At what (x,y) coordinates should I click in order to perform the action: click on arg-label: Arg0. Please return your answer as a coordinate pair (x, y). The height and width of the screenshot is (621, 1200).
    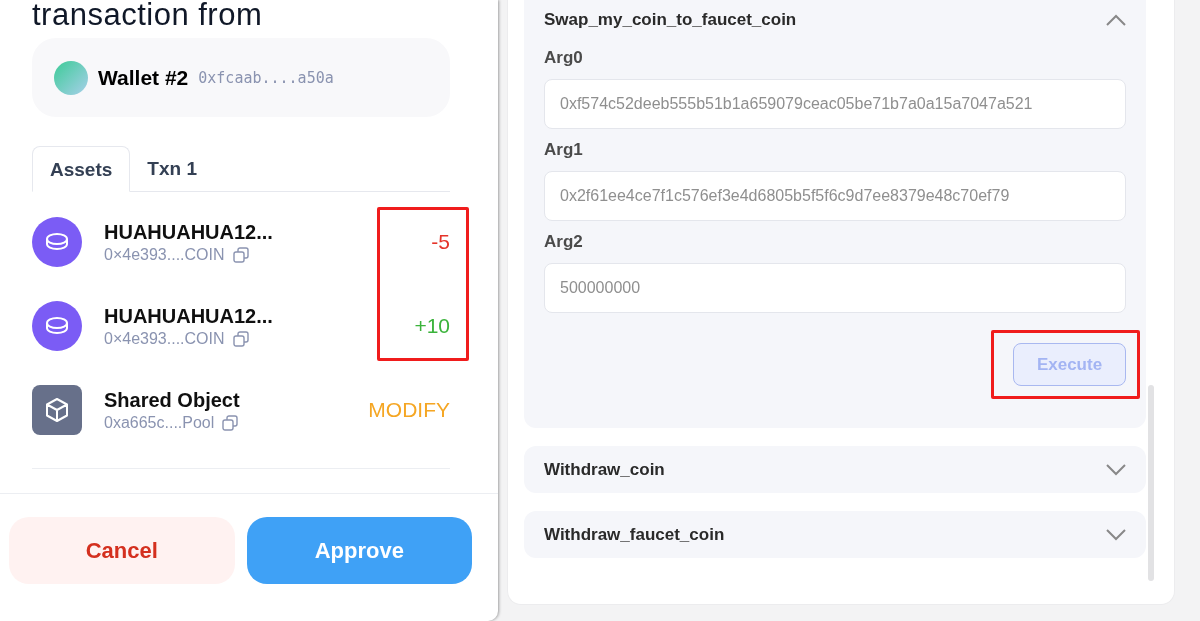
    Looking at the image, I should click on (564, 58).